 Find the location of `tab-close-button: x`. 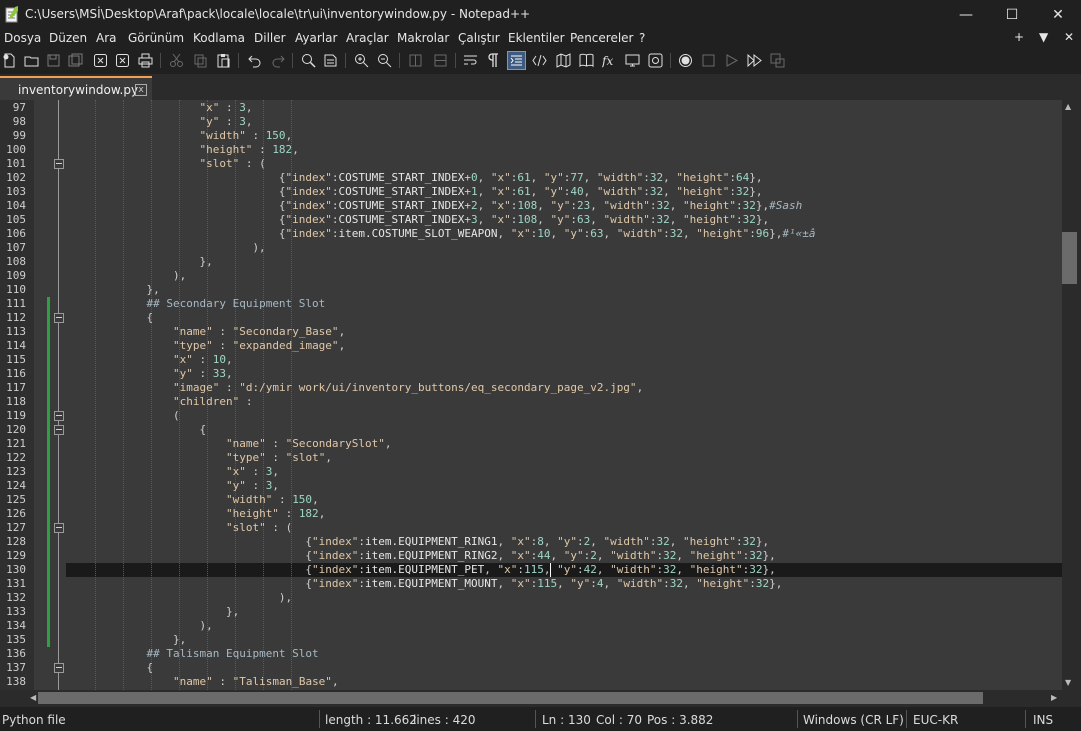

tab-close-button: x is located at coordinates (141, 90).